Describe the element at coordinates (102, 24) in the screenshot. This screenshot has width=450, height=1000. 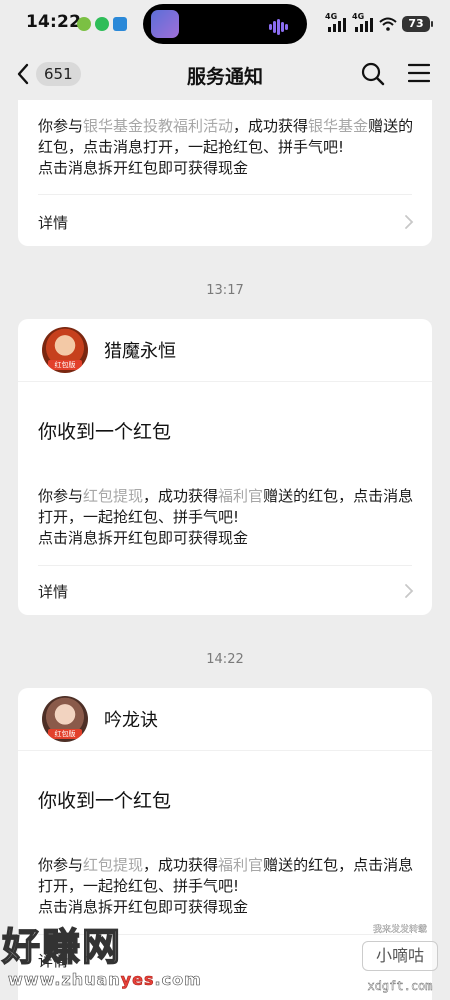
I see `wechat-notification-icon` at that location.